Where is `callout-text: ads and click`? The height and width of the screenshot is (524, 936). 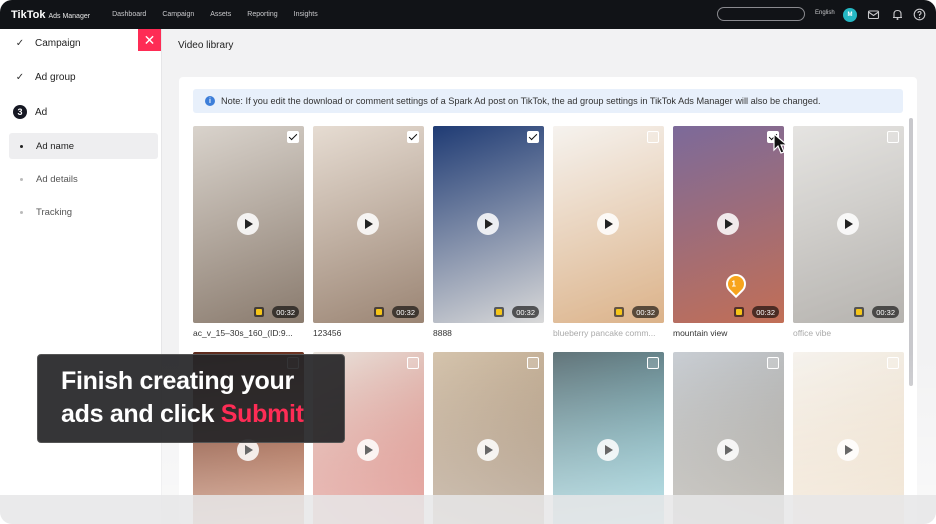 callout-text: ads and click is located at coordinates (141, 414).